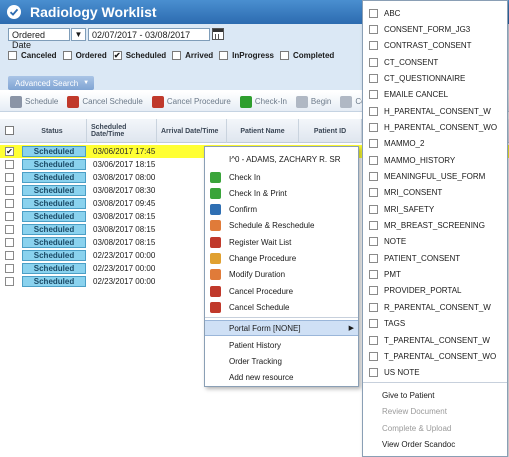 The height and width of the screenshot is (457, 509). I want to click on context-item-patient-history: Patient History, so click(281, 345).